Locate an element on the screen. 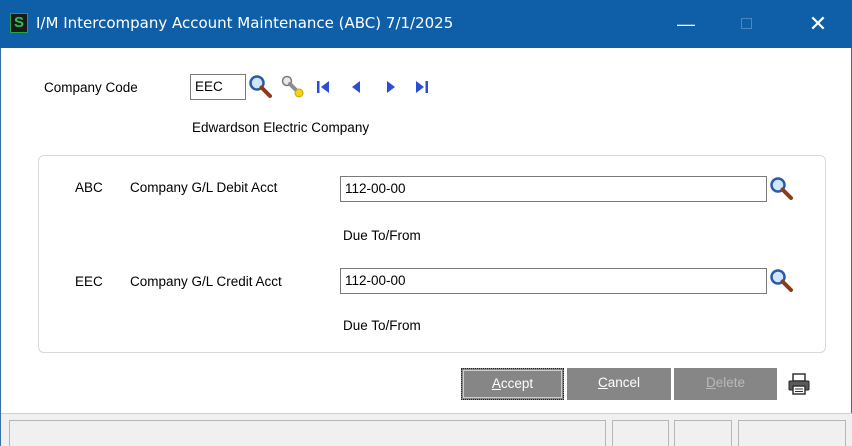 The height and width of the screenshot is (446, 852). close-button: ✕ is located at coordinates (818, 24).